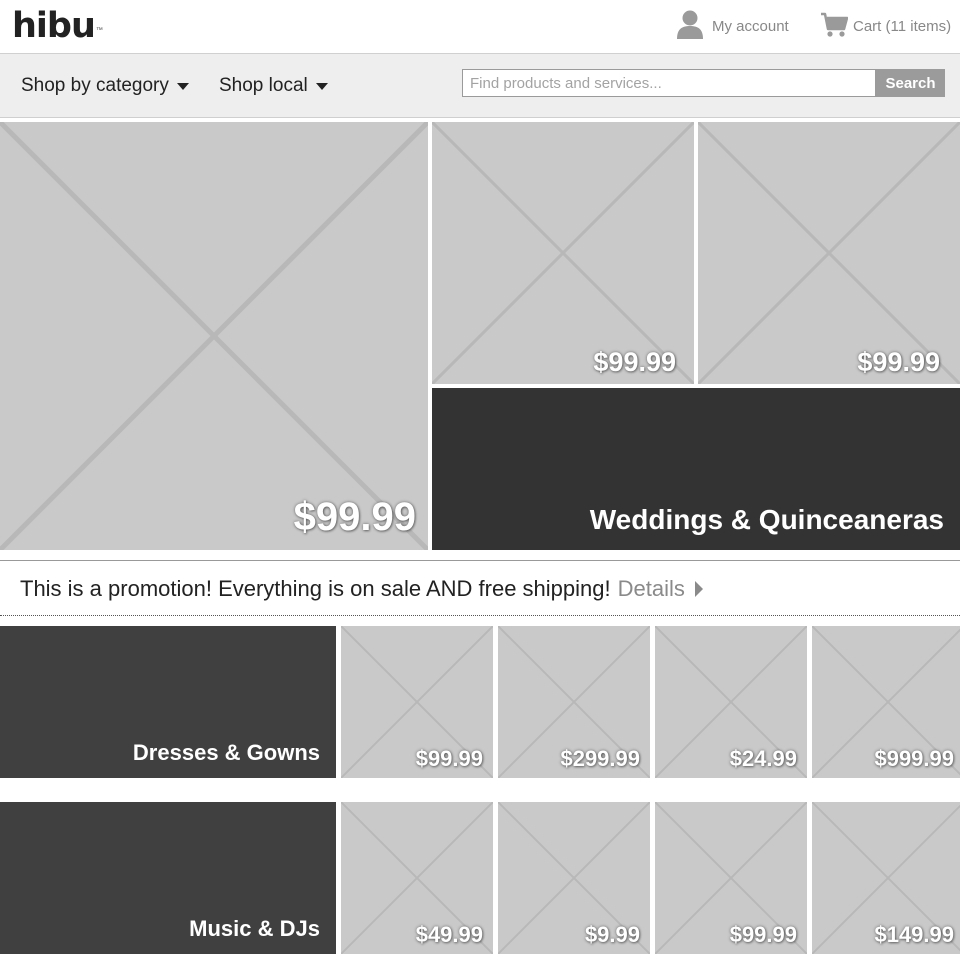  I want to click on category-tile-music: Music & DJs, so click(168, 878).